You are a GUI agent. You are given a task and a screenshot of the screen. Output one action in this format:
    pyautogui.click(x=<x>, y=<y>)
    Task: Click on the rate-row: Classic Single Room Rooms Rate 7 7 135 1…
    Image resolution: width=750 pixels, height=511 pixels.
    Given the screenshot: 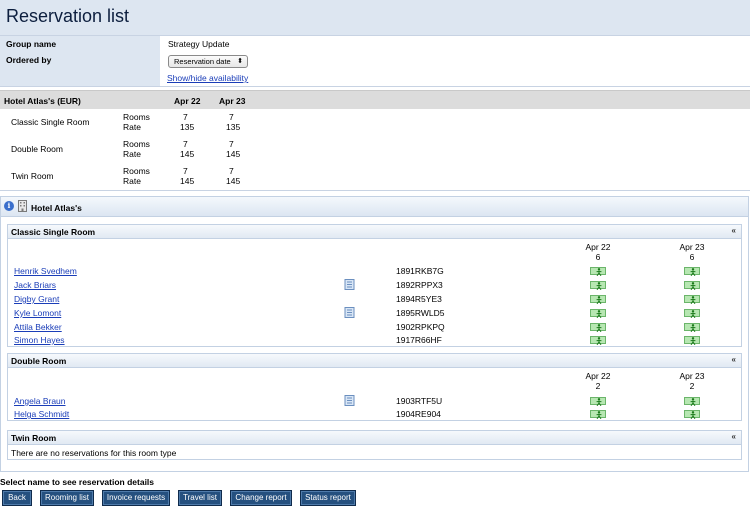 What is the action you would take?
    pyautogui.click(x=375, y=124)
    